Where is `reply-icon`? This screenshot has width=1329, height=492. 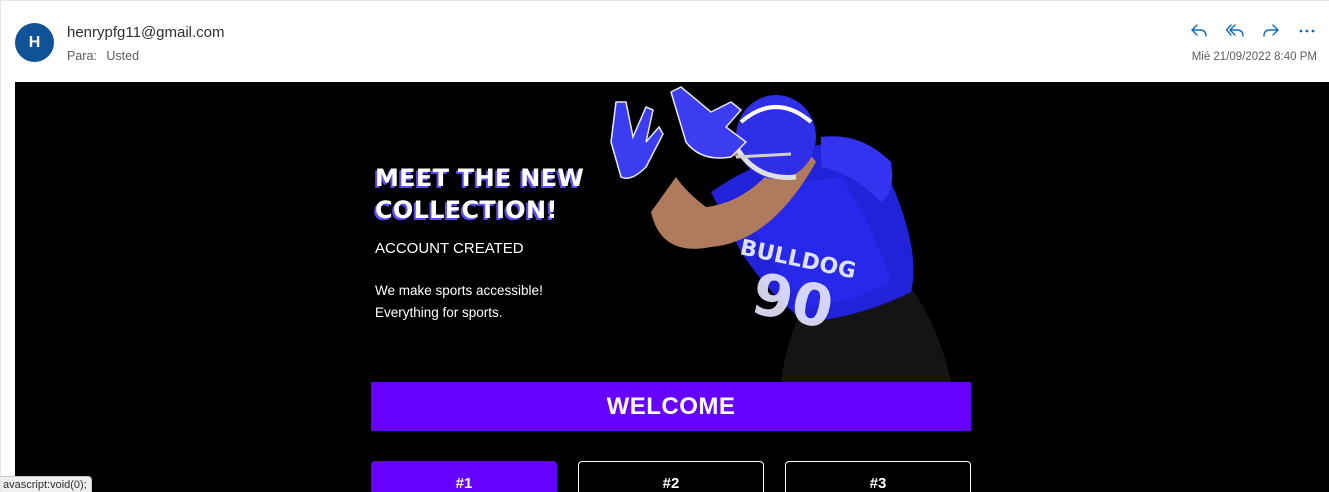
reply-icon is located at coordinates (1199, 30).